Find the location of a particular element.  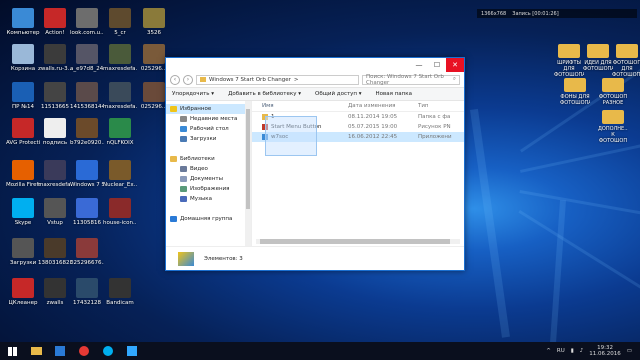

desktop-icon: Mozilla Firefox is located at coordinates (23, 174).